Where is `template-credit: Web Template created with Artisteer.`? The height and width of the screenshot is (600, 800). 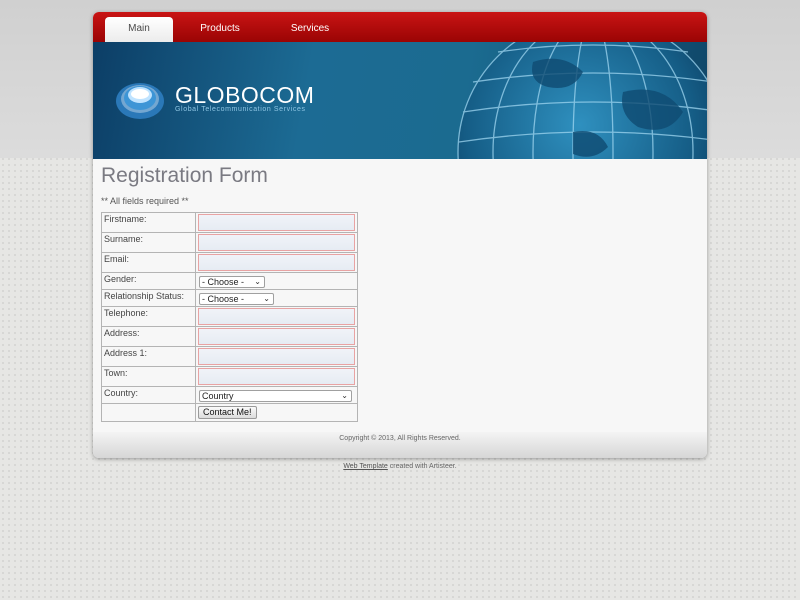
template-credit: Web Template created with Artisteer. is located at coordinates (400, 466).